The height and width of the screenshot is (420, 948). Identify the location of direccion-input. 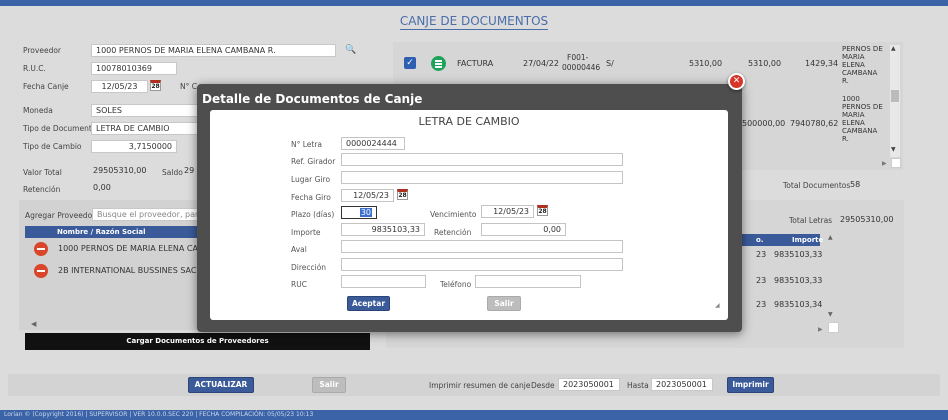
(482, 264).